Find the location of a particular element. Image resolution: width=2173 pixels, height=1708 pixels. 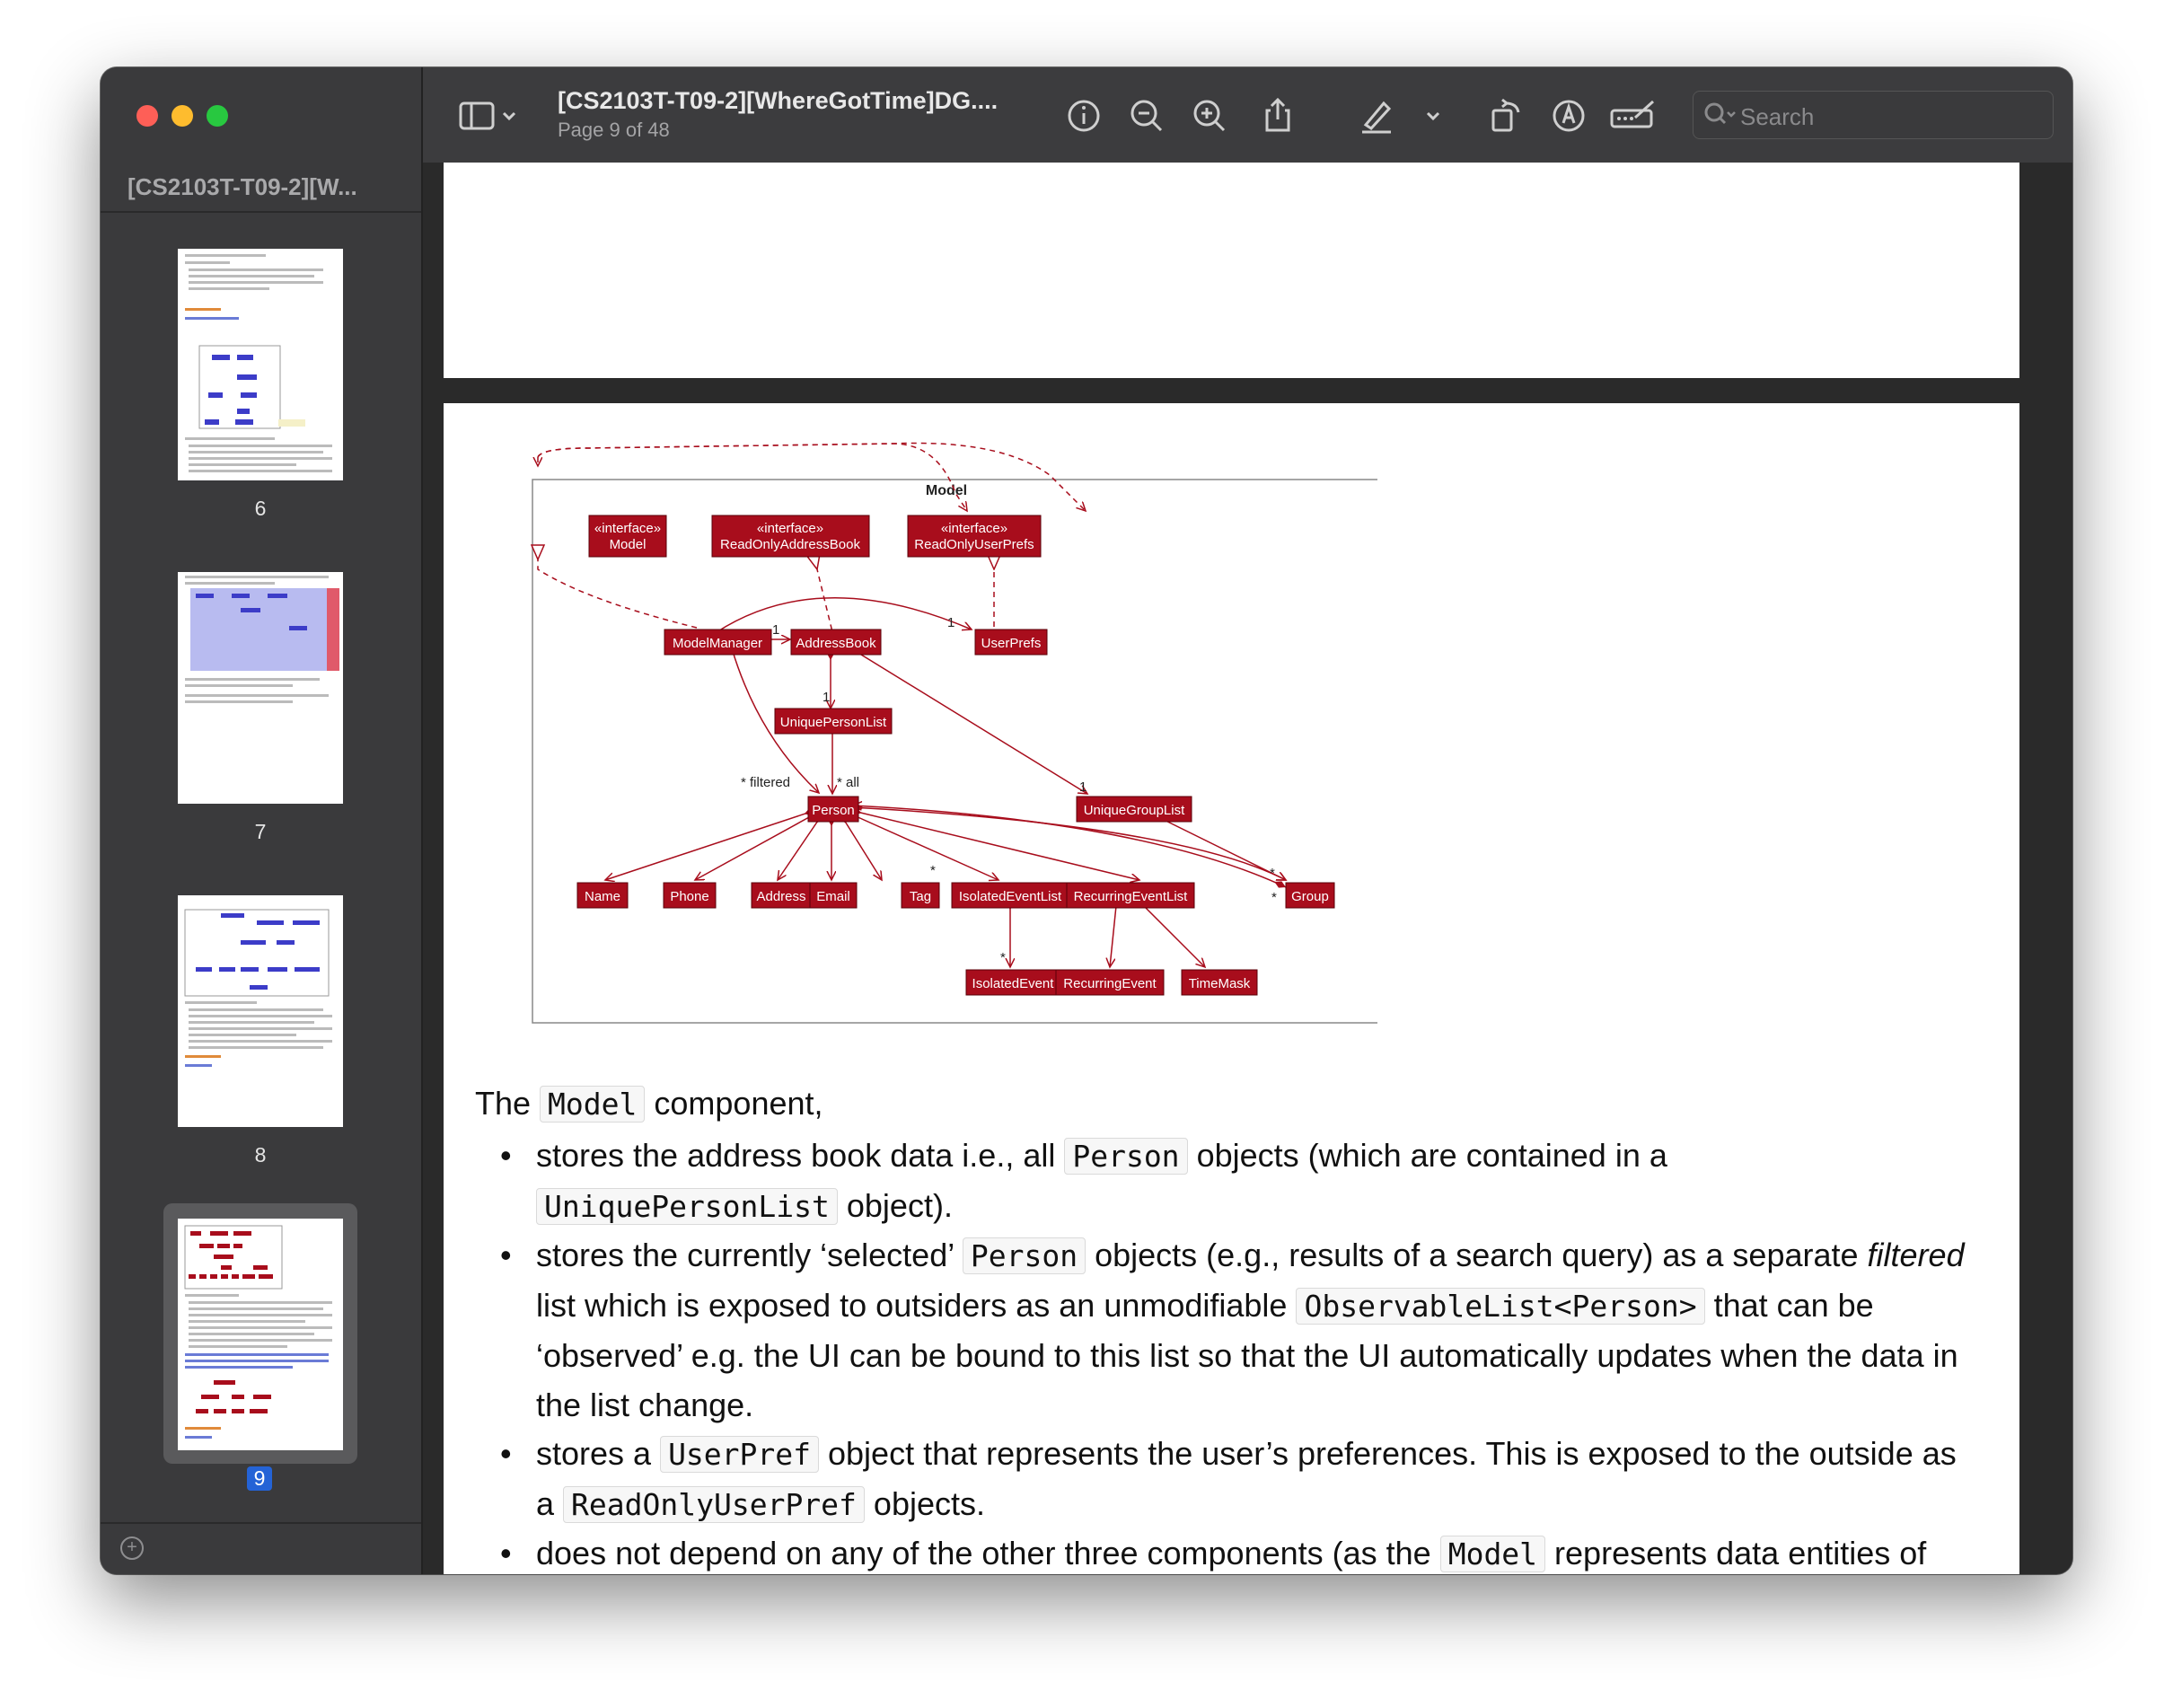

person-tag-edge is located at coordinates (860, 846).